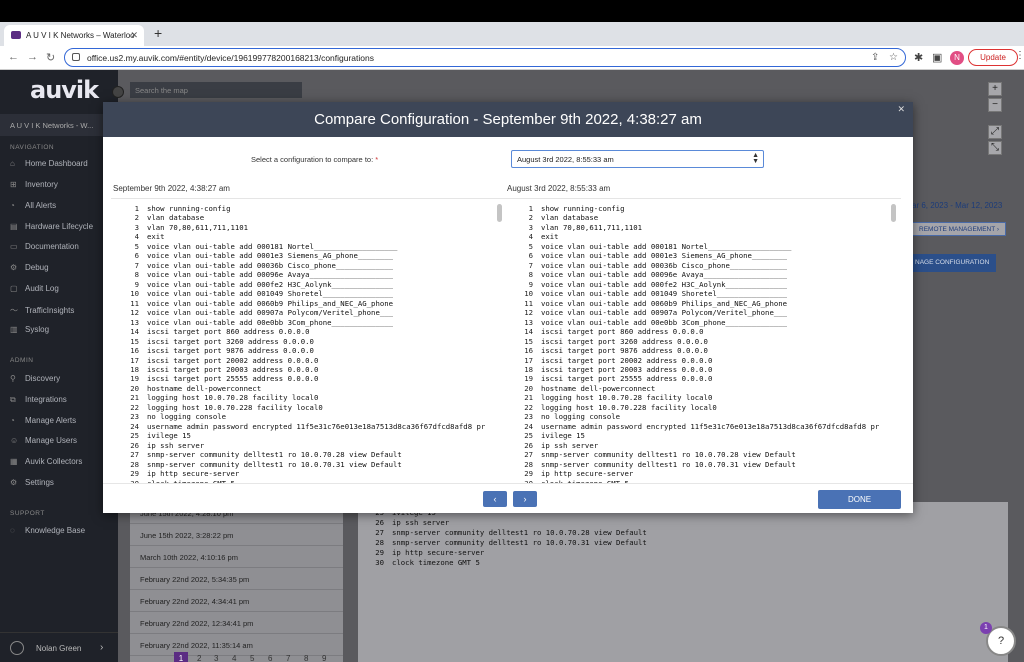 The image size is (1024, 662). Describe the element at coordinates (270, 658) in the screenshot. I see `page-6: 6` at that location.